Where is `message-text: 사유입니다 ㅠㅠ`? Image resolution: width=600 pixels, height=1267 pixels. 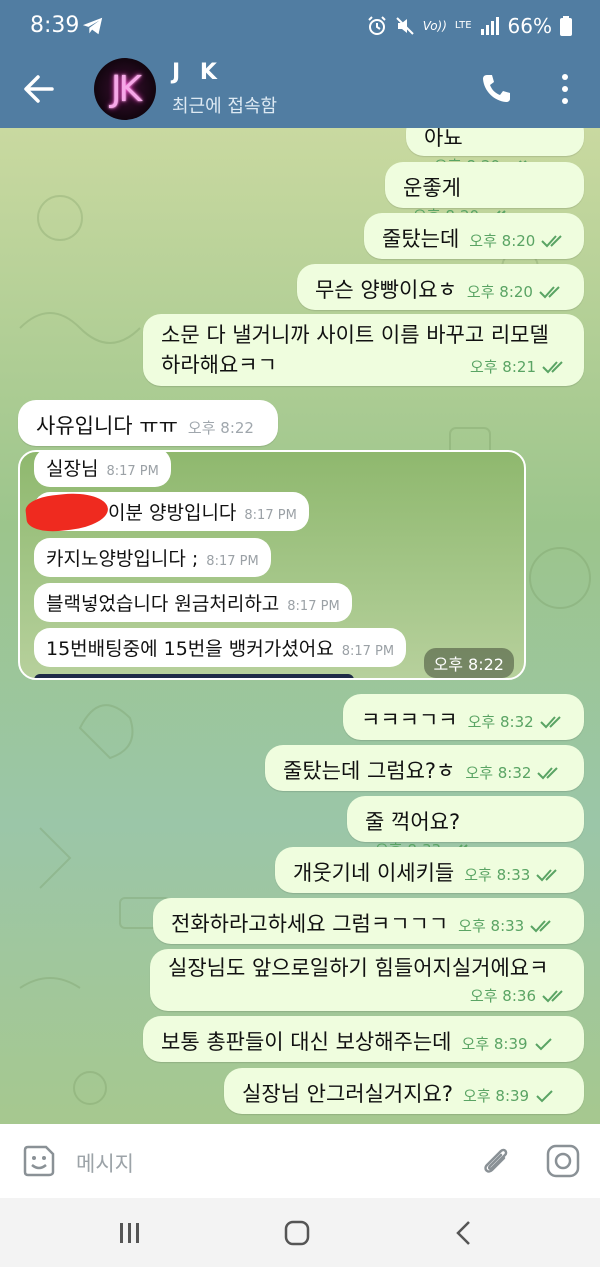
message-text: 사유입니다 ㅠㅠ is located at coordinates (107, 426).